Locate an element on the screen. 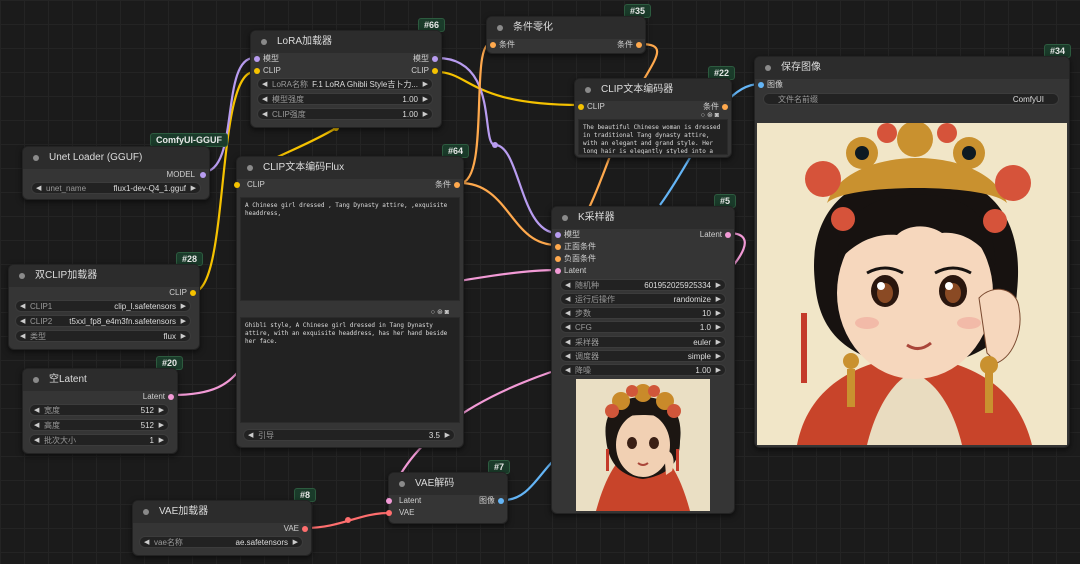  vae-loader-node: VAE加载器 VAE ◀ vae名称 ae.safetensors ▶ is located at coordinates (222, 528).